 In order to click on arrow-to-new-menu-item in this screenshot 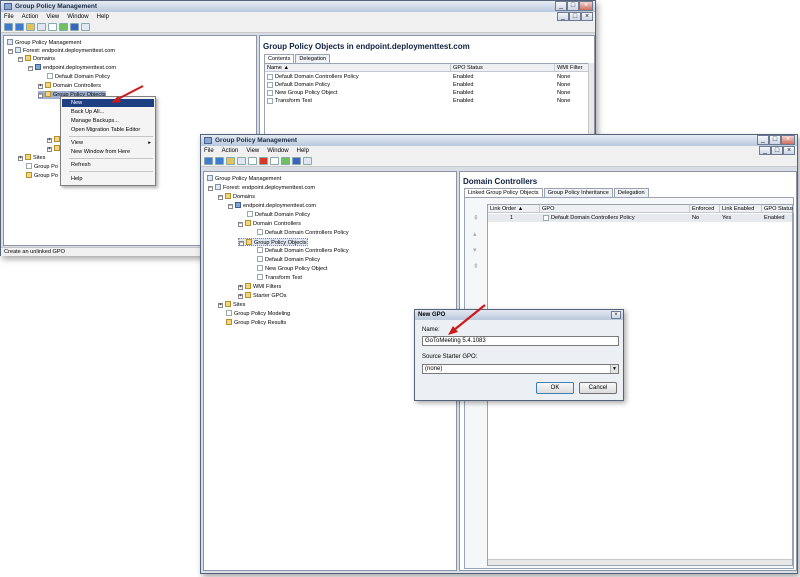, I will do `click(127, 94)`.